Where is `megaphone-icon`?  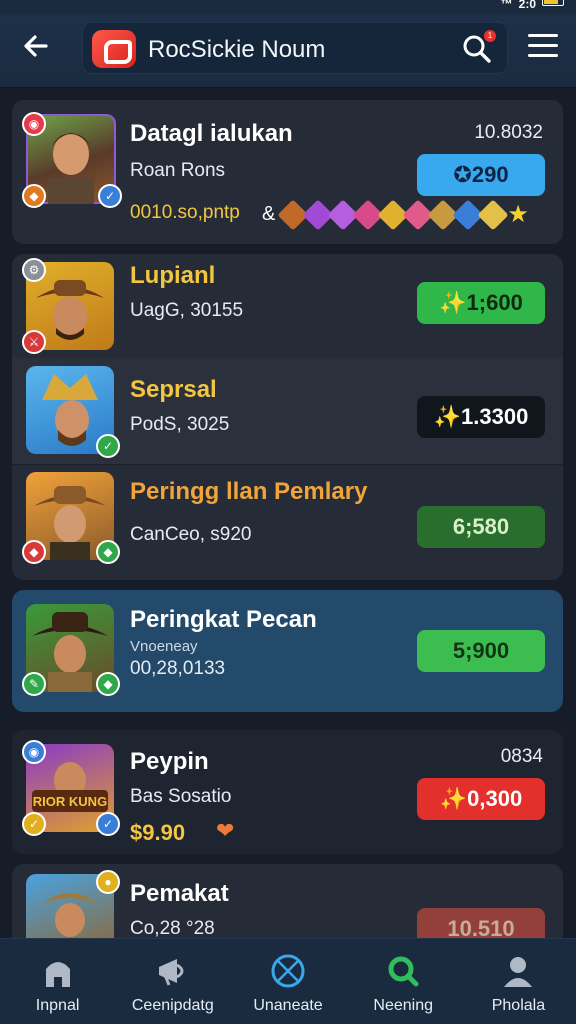
megaphone-icon is located at coordinates (171, 972).